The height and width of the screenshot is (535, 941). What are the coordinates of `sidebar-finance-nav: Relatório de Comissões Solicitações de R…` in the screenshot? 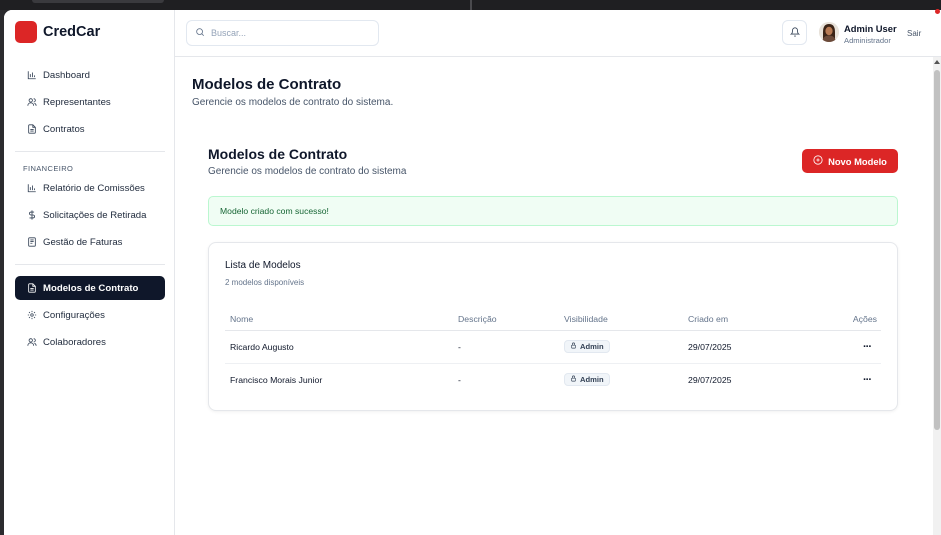 It's located at (90, 216).